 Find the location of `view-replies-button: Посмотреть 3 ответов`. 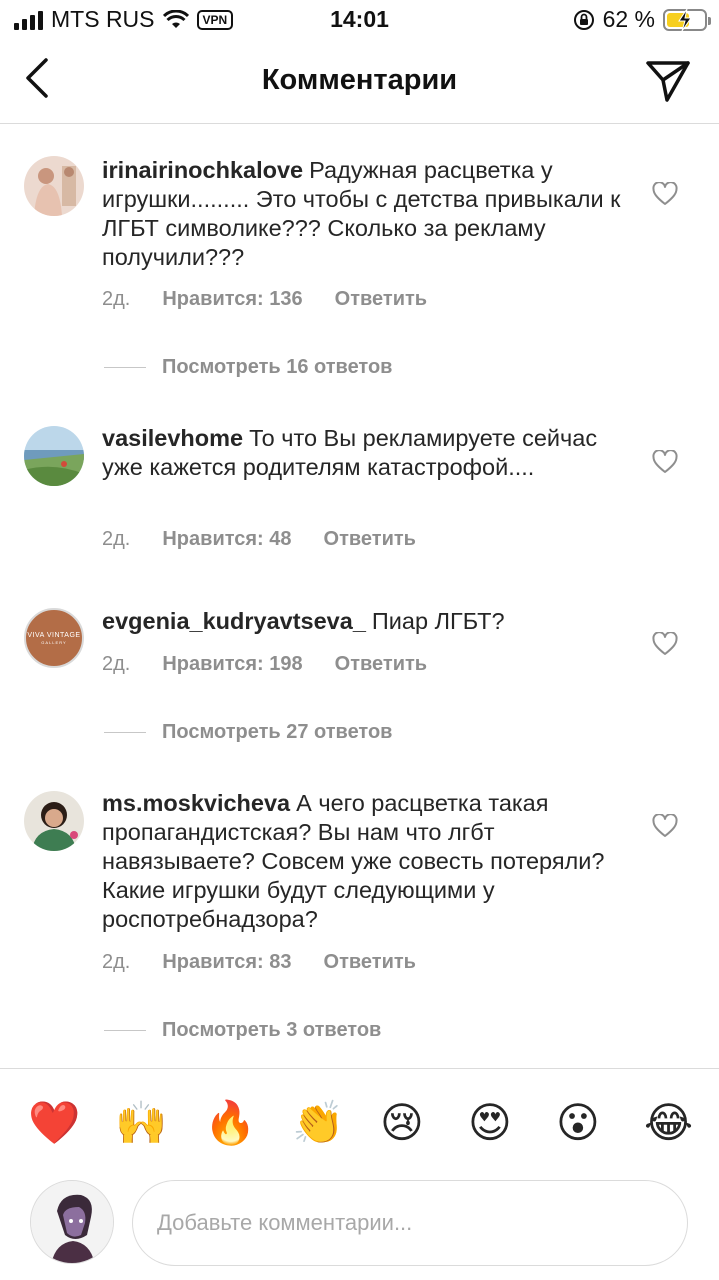

view-replies-button: Посмотреть 3 ответов is located at coordinates (242, 1030).